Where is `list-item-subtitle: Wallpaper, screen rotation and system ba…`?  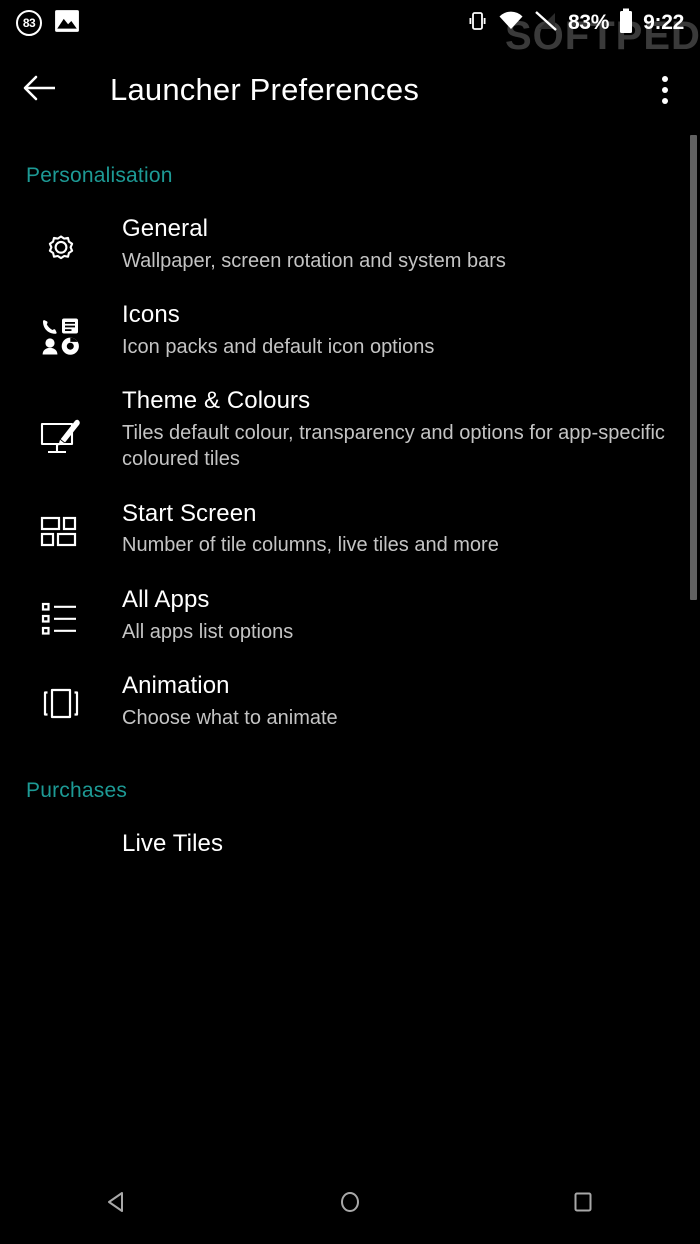
list-item-subtitle: Wallpaper, screen rotation and system ba… is located at coordinates (314, 260).